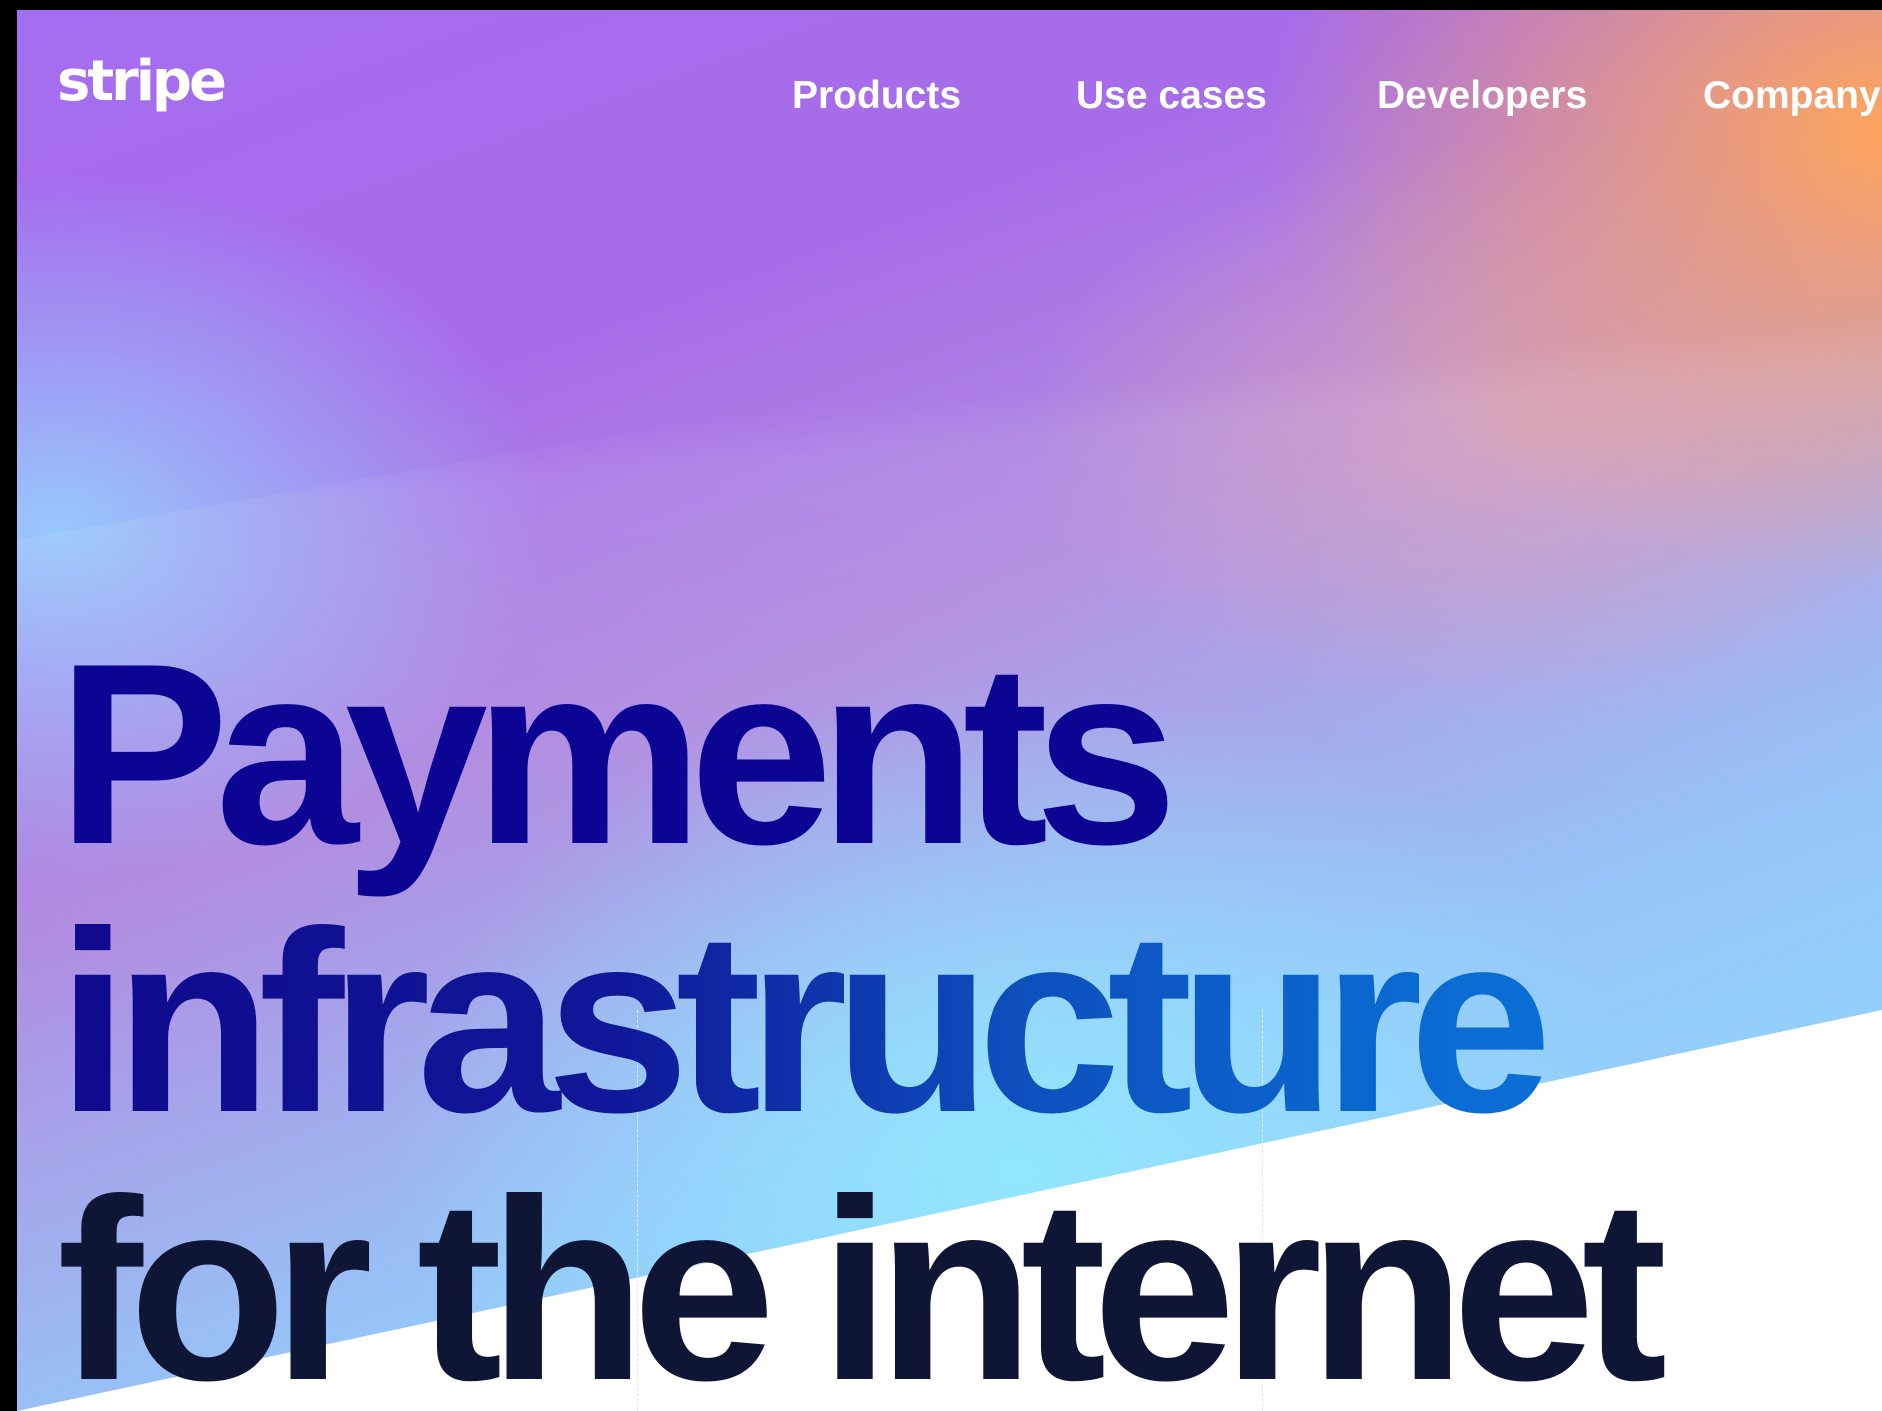 Image resolution: width=1882 pixels, height=1411 pixels. Describe the element at coordinates (1482, 95) in the screenshot. I see `nav-developers-link: Developers` at that location.